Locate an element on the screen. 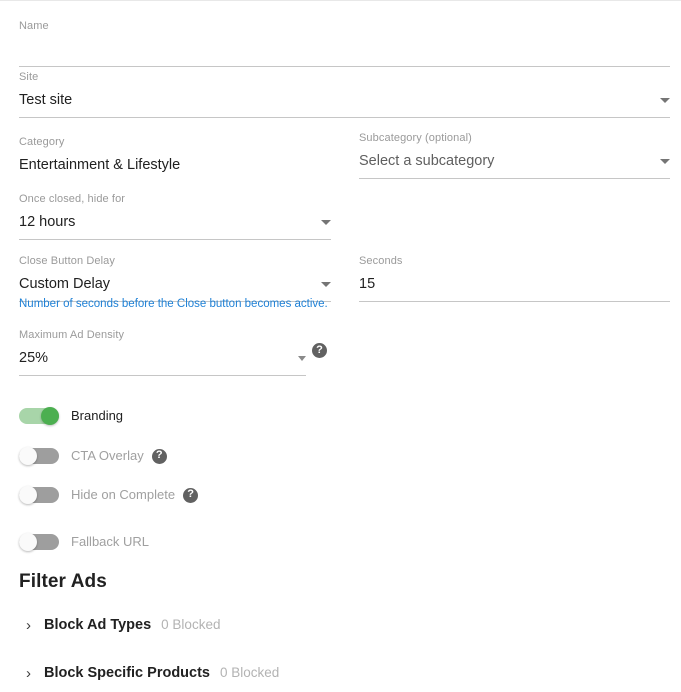 This screenshot has width=681, height=692. caret-down-icon-hide-for is located at coordinates (326, 222).